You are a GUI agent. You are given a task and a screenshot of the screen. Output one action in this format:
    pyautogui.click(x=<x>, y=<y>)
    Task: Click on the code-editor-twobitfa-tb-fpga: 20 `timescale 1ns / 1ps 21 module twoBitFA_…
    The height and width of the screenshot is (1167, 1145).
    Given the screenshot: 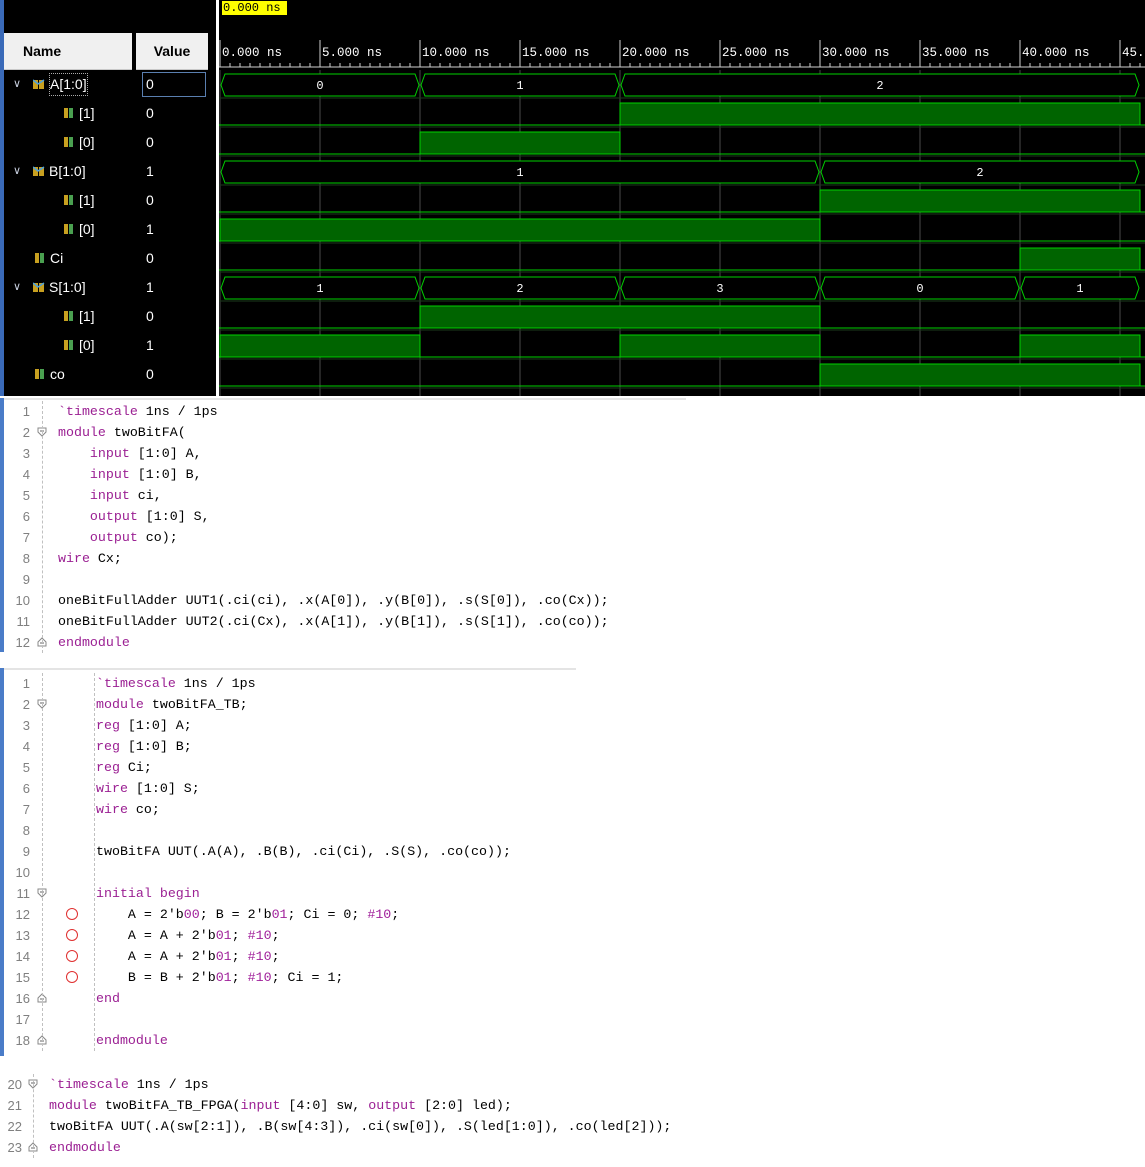 What is the action you would take?
    pyautogui.click(x=572, y=1119)
    